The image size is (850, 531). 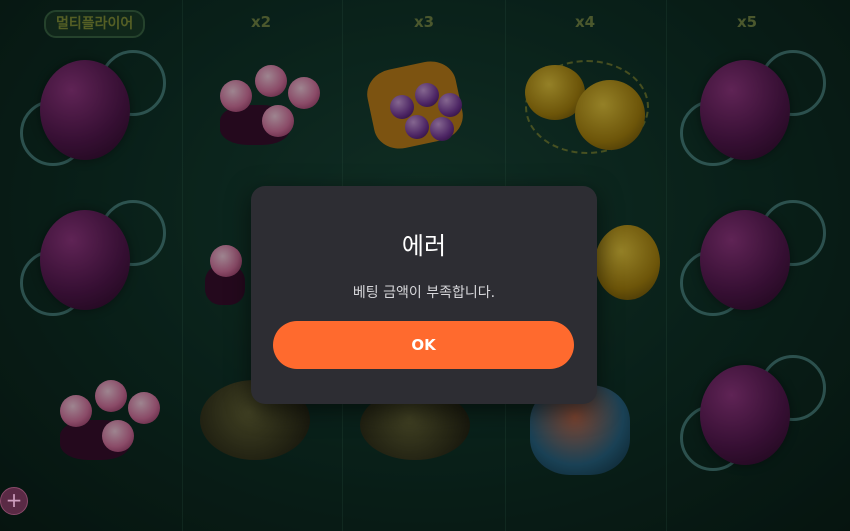 What do you see at coordinates (424, 246) in the screenshot?
I see `dialog-title: 에러` at bounding box center [424, 246].